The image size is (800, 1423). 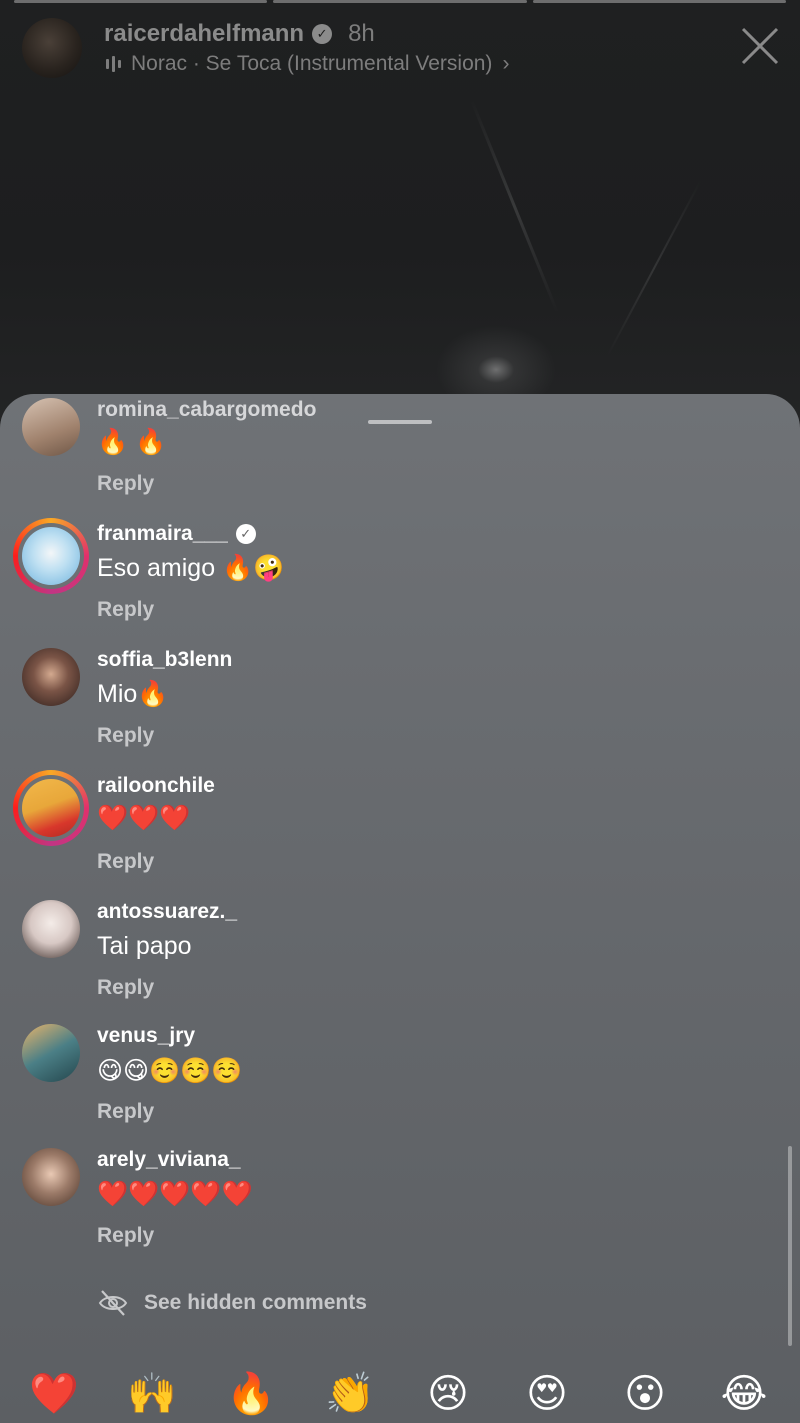 What do you see at coordinates (162, 534) in the screenshot?
I see `username-text: franmaira___` at bounding box center [162, 534].